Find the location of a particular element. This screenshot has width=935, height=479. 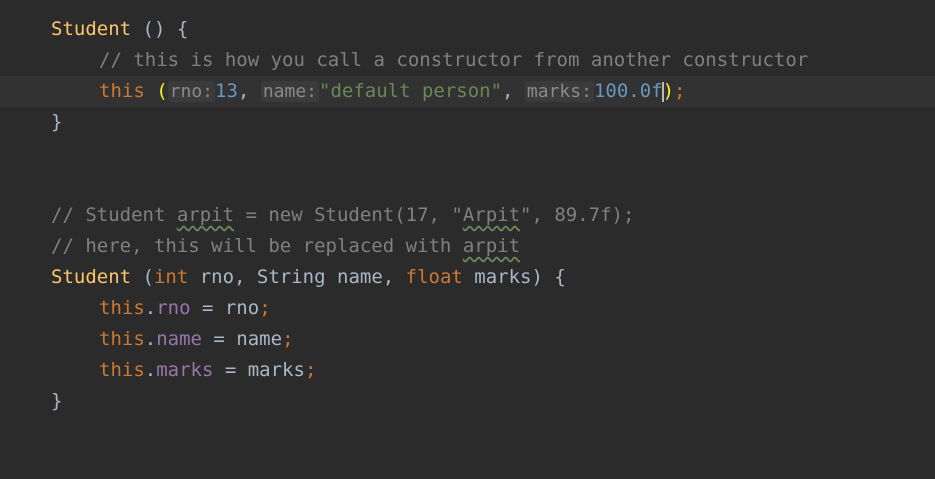

close-paren: ) is located at coordinates (668, 91).